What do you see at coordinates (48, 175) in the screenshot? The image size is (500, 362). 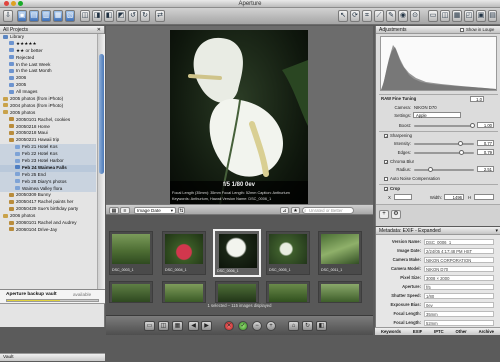 I see `tree-item-album: Feb 25 End` at bounding box center [48, 175].